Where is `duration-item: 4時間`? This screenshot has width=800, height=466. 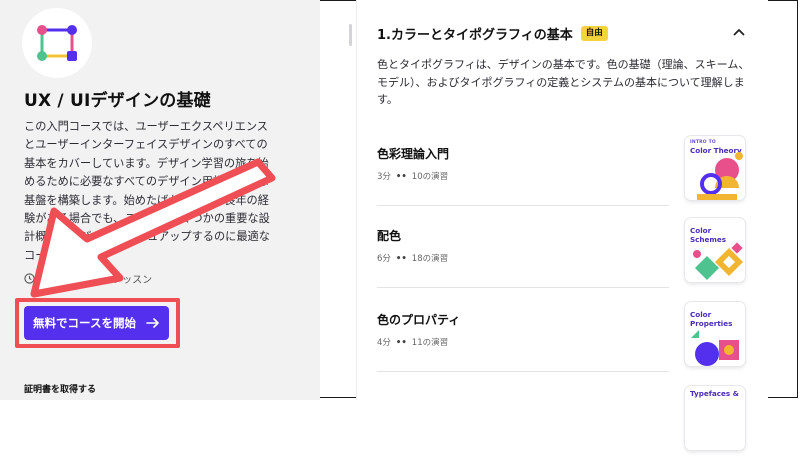
duration-item: 4時間 is located at coordinates (45, 278).